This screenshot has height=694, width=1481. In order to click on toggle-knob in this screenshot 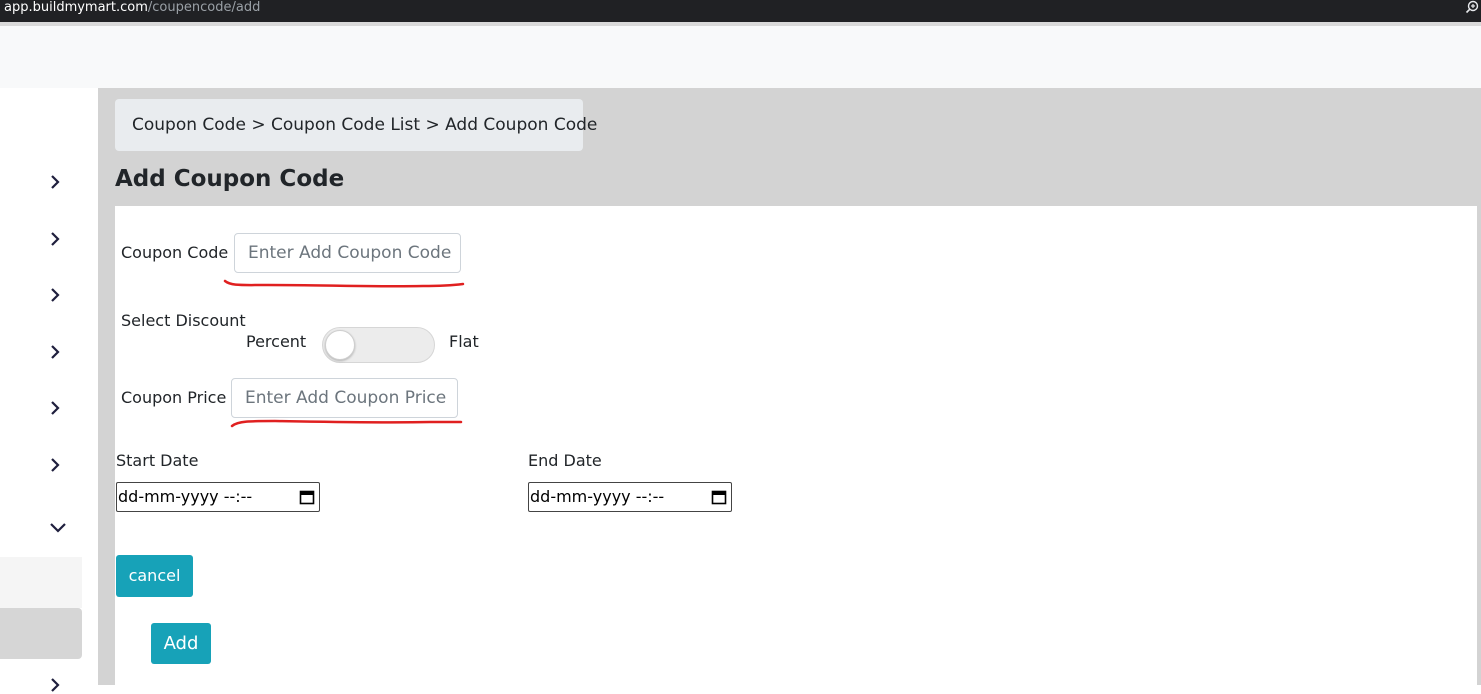, I will do `click(340, 345)`.